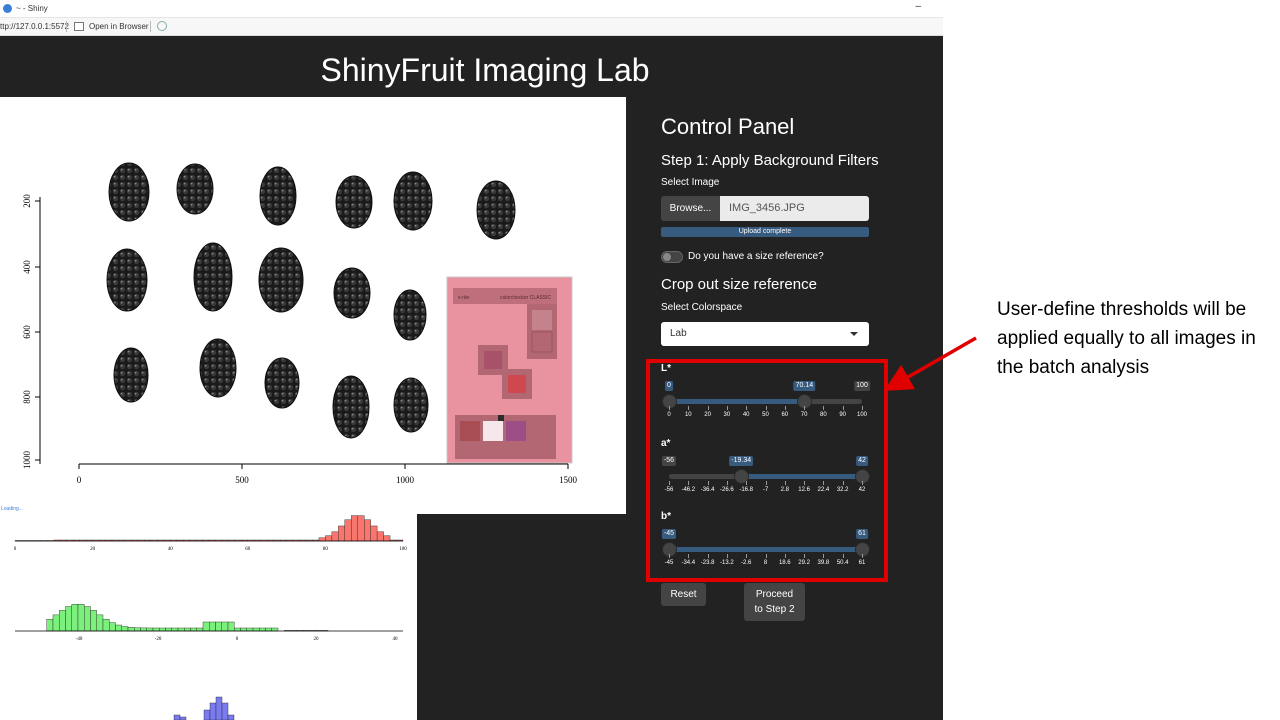 The width and height of the screenshot is (1280, 720). Describe the element at coordinates (119, 26) in the screenshot. I see `open-in-browser-button: Open in Browser` at that location.